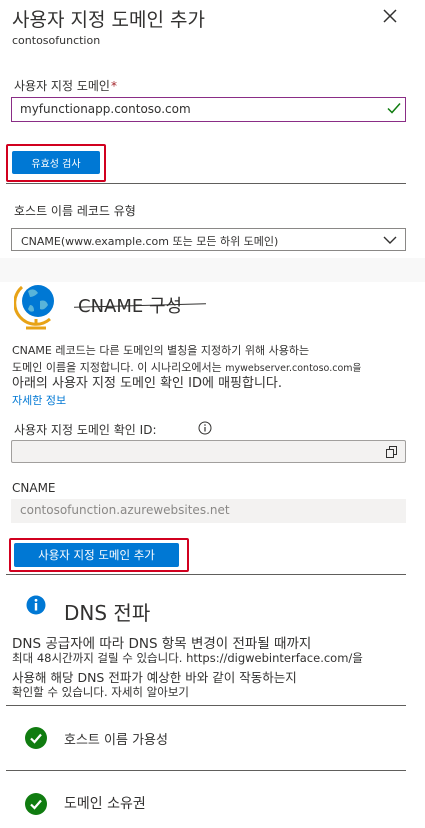  I want to click on add-custom-domain-button: 사용자 지정 도메인 추가, so click(96, 555).